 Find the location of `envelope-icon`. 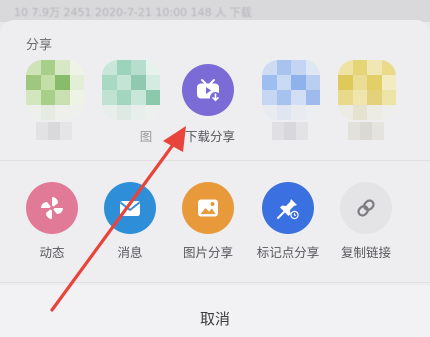

envelope-icon is located at coordinates (130, 208).